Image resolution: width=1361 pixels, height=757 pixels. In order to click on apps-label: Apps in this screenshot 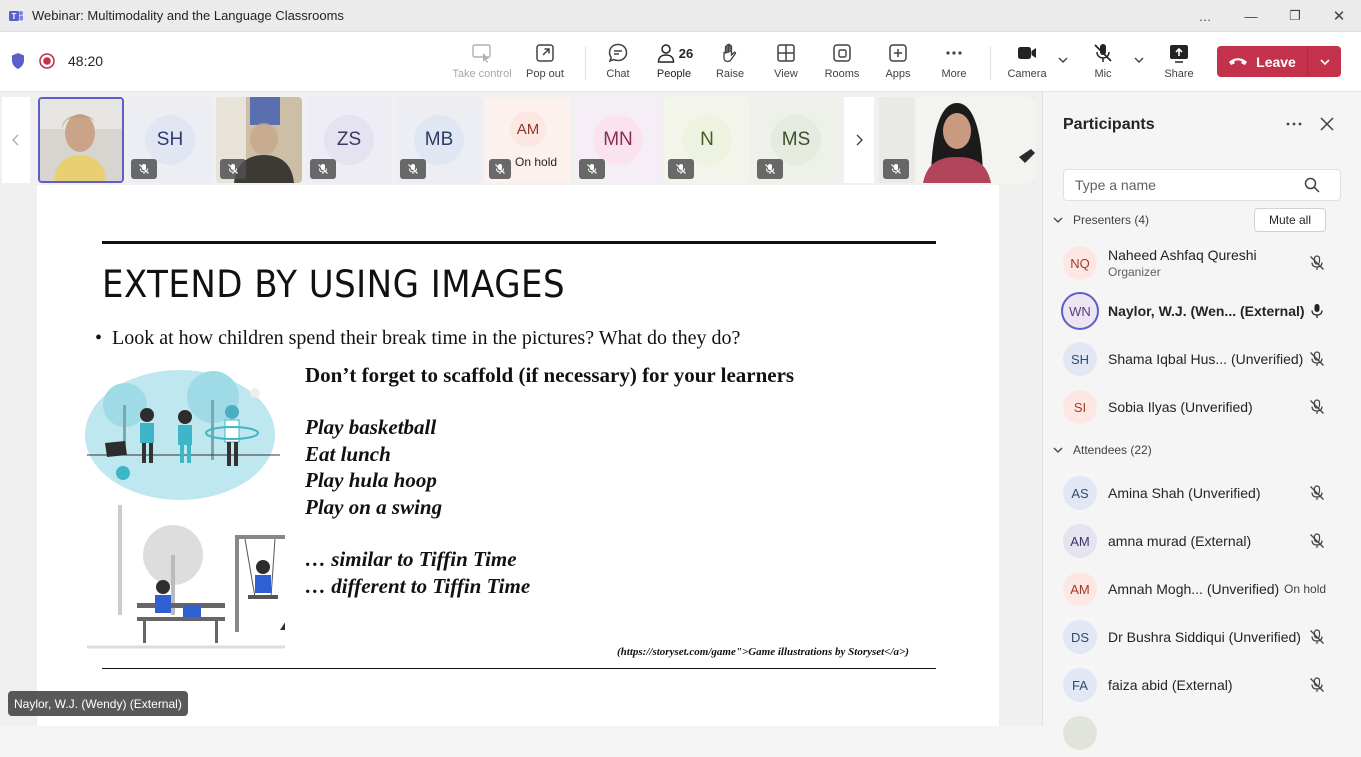, I will do `click(898, 74)`.